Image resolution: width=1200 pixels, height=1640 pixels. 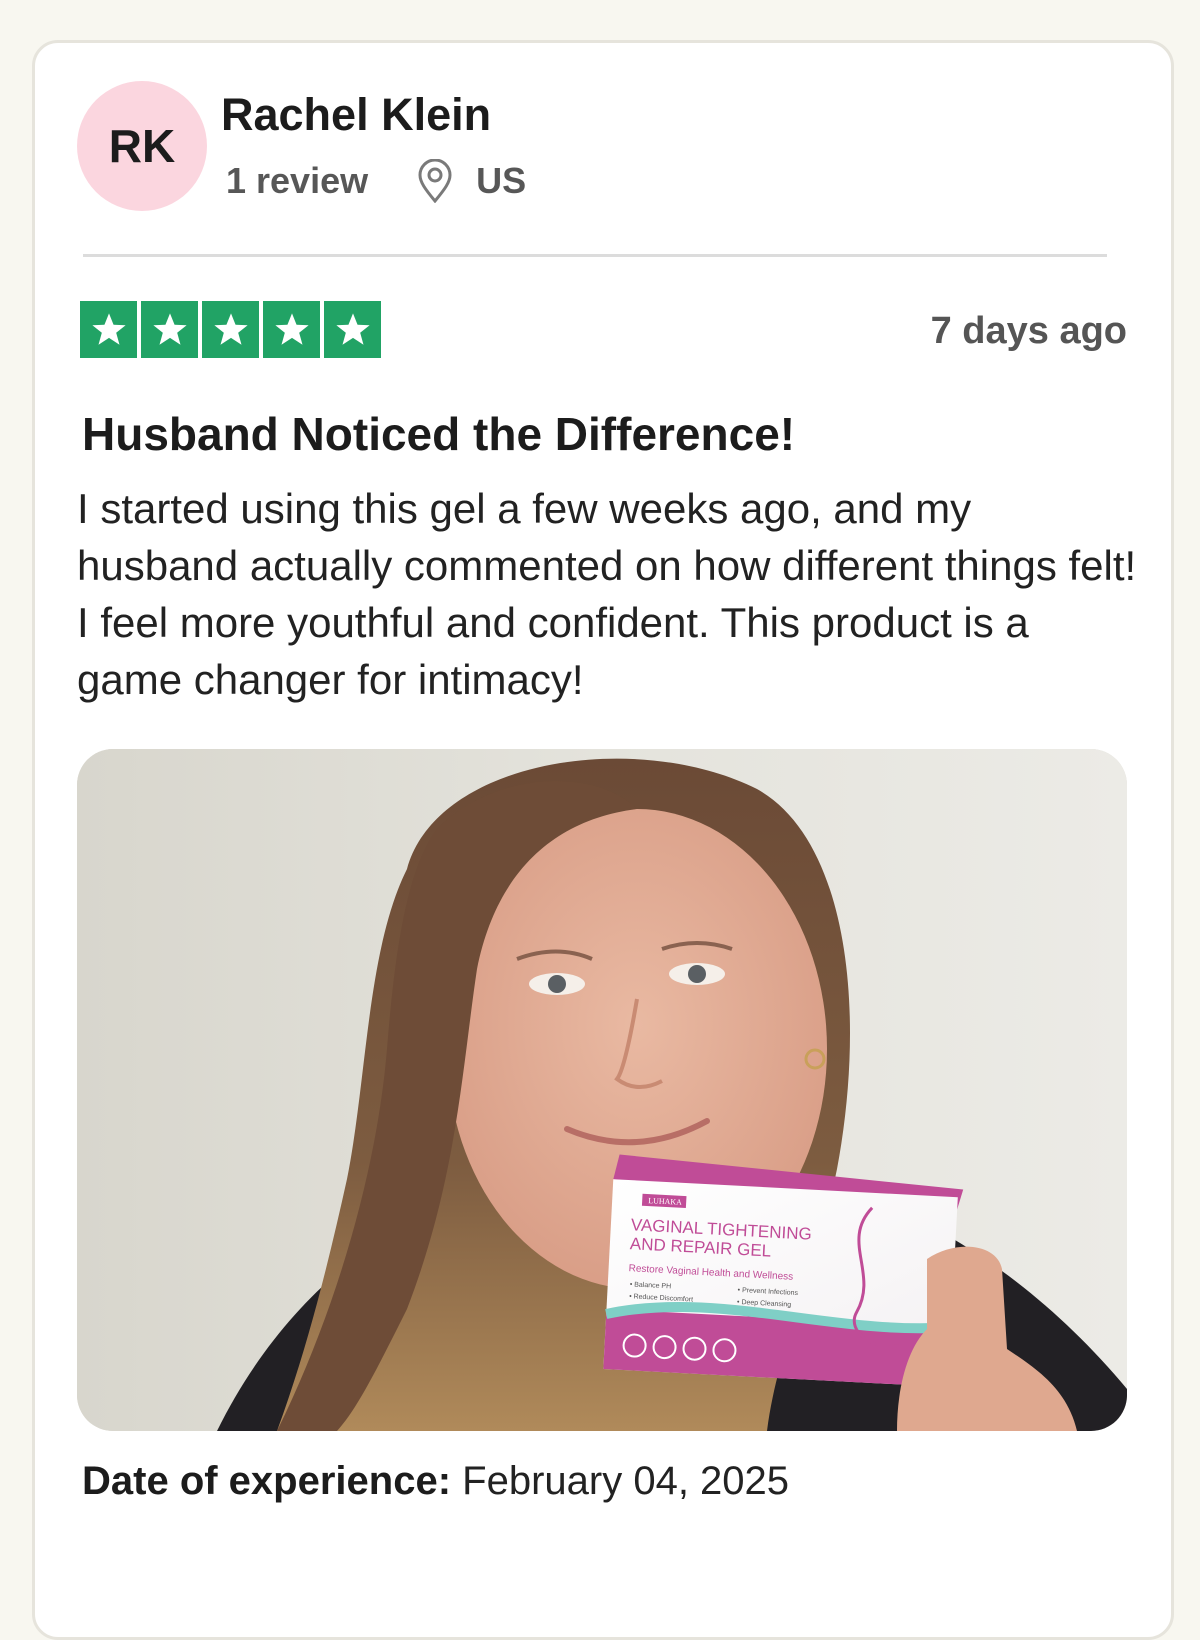 What do you see at coordinates (665, 1201) in the screenshot?
I see `box-brand: LUHAKA` at bounding box center [665, 1201].